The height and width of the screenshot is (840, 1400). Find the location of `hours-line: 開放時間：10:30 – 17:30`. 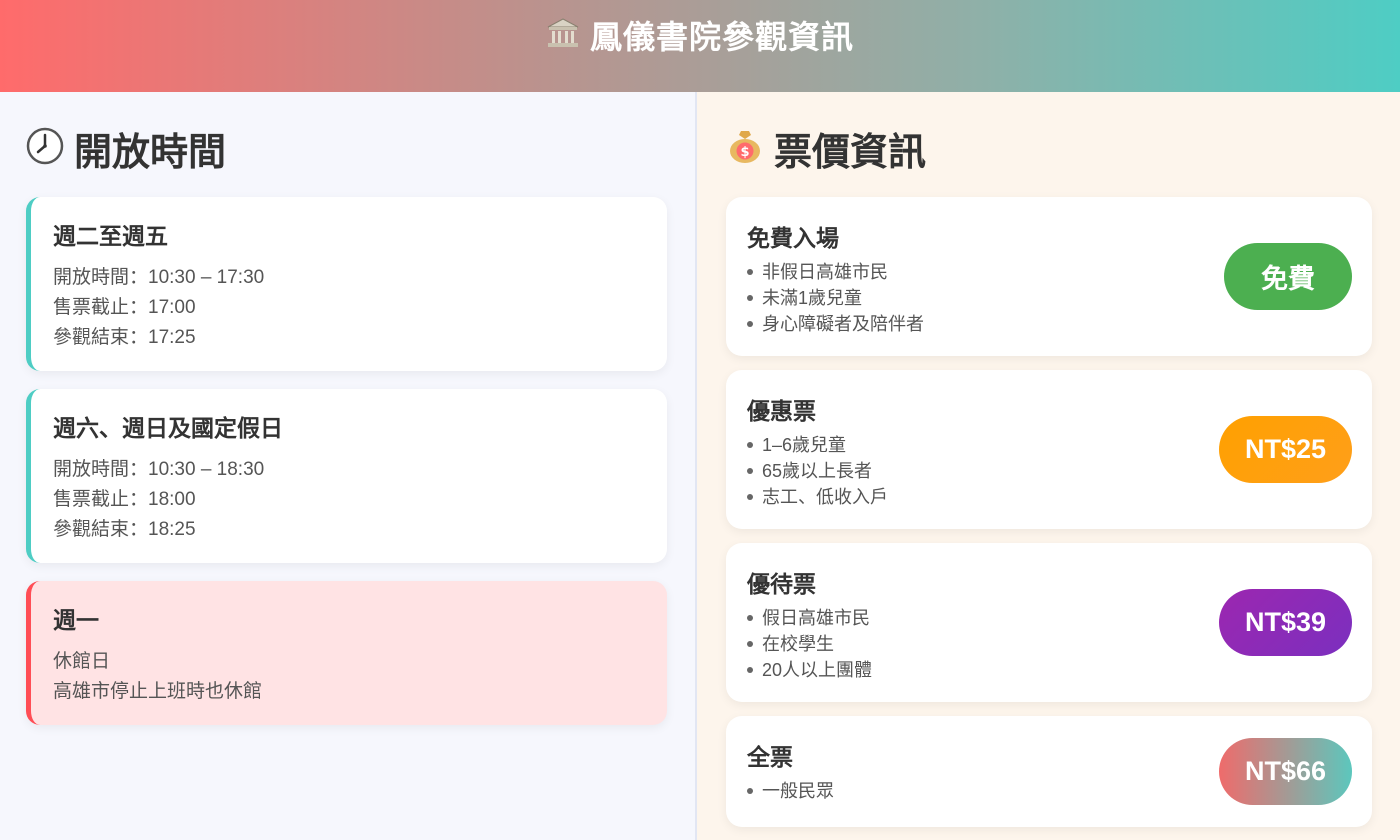

hours-line: 開放時間：10:30 – 17:30 is located at coordinates (159, 277).